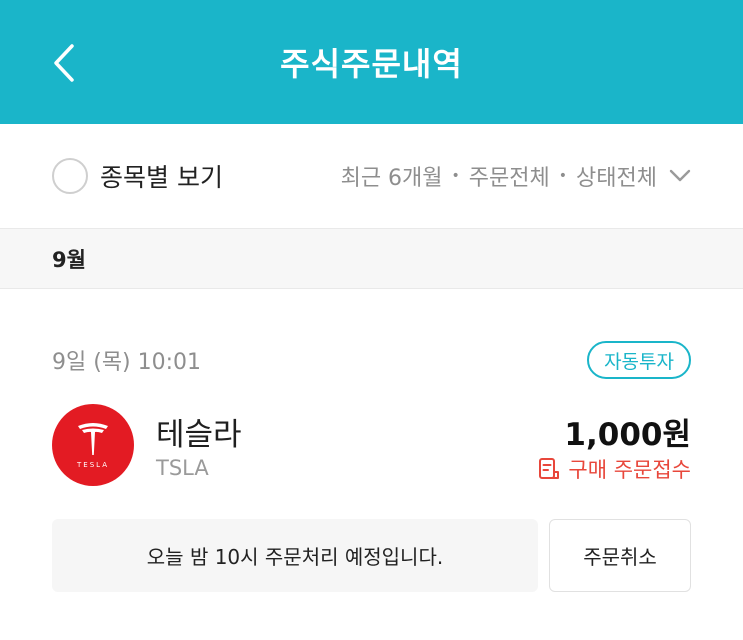 The image size is (743, 640). What do you see at coordinates (616, 178) in the screenshot?
I see `filter-status: 상태전체` at bounding box center [616, 178].